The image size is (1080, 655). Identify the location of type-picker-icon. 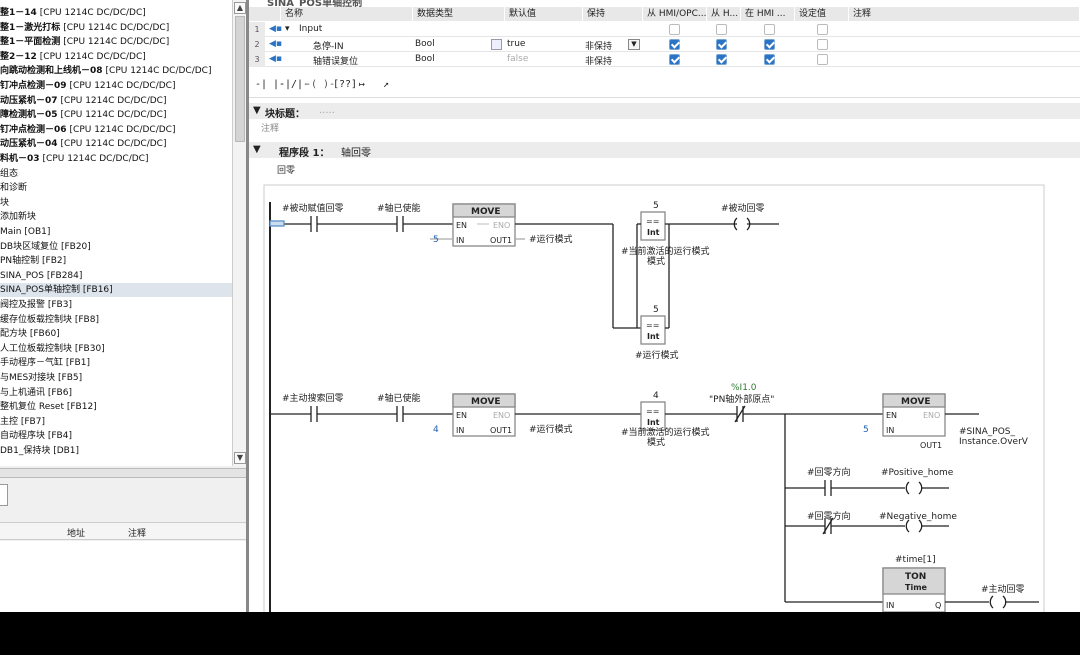
(496, 44).